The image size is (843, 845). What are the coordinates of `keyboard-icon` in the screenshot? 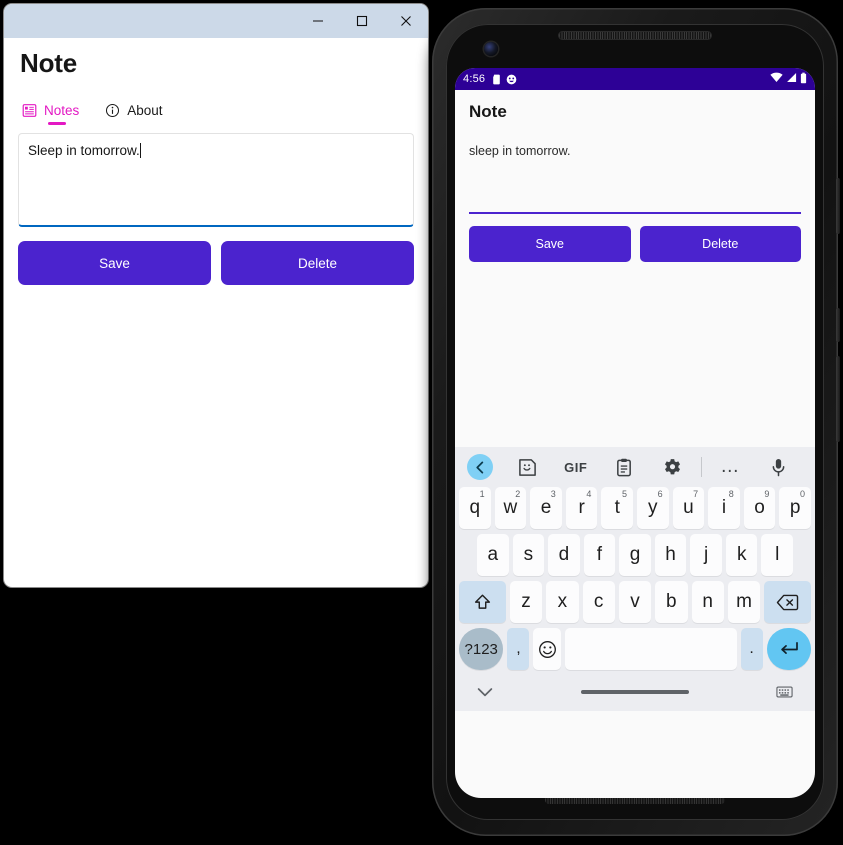 It's located at (784, 692).